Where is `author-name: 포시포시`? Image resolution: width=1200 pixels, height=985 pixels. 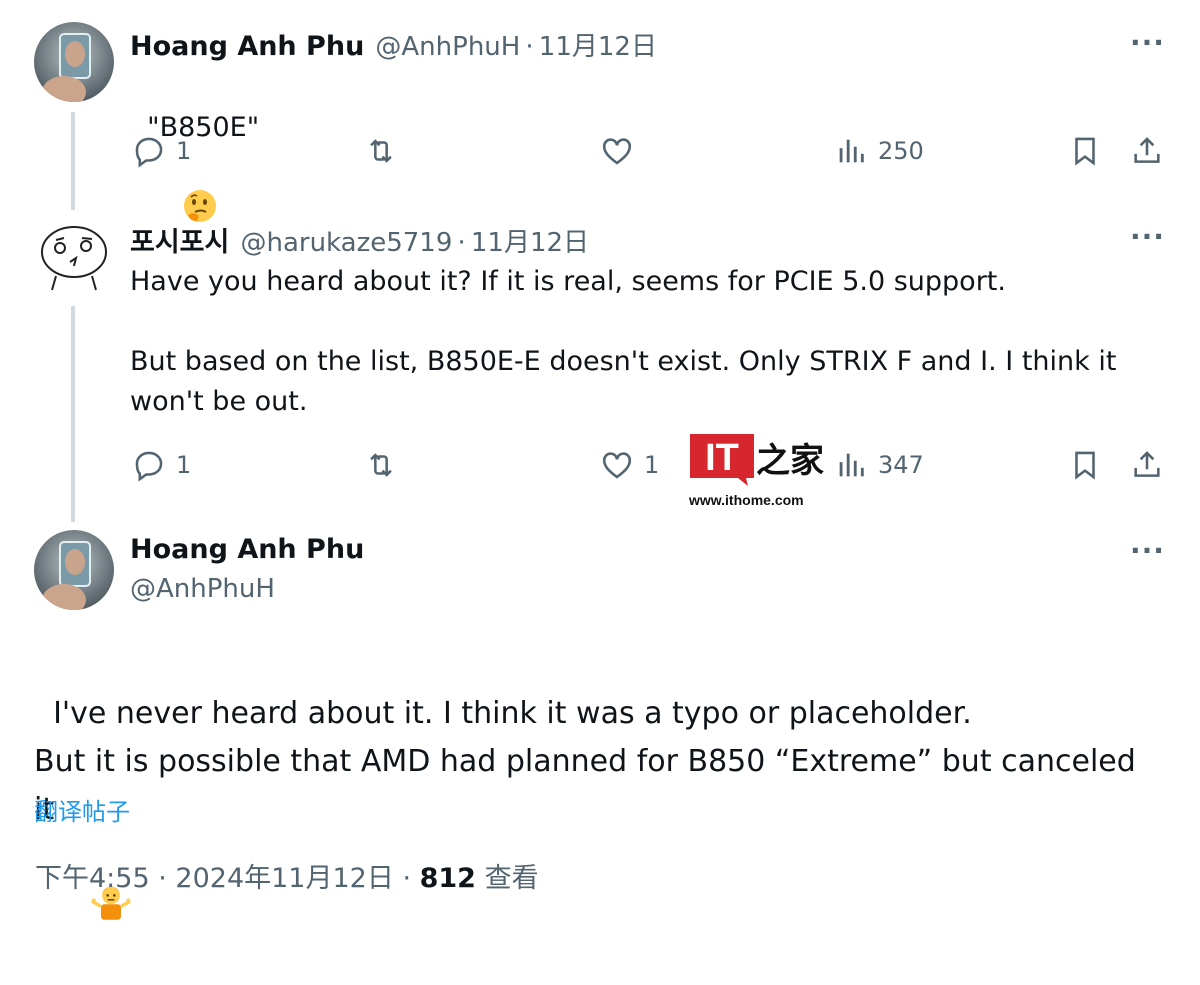 author-name: 포시포시 is located at coordinates (179, 242).